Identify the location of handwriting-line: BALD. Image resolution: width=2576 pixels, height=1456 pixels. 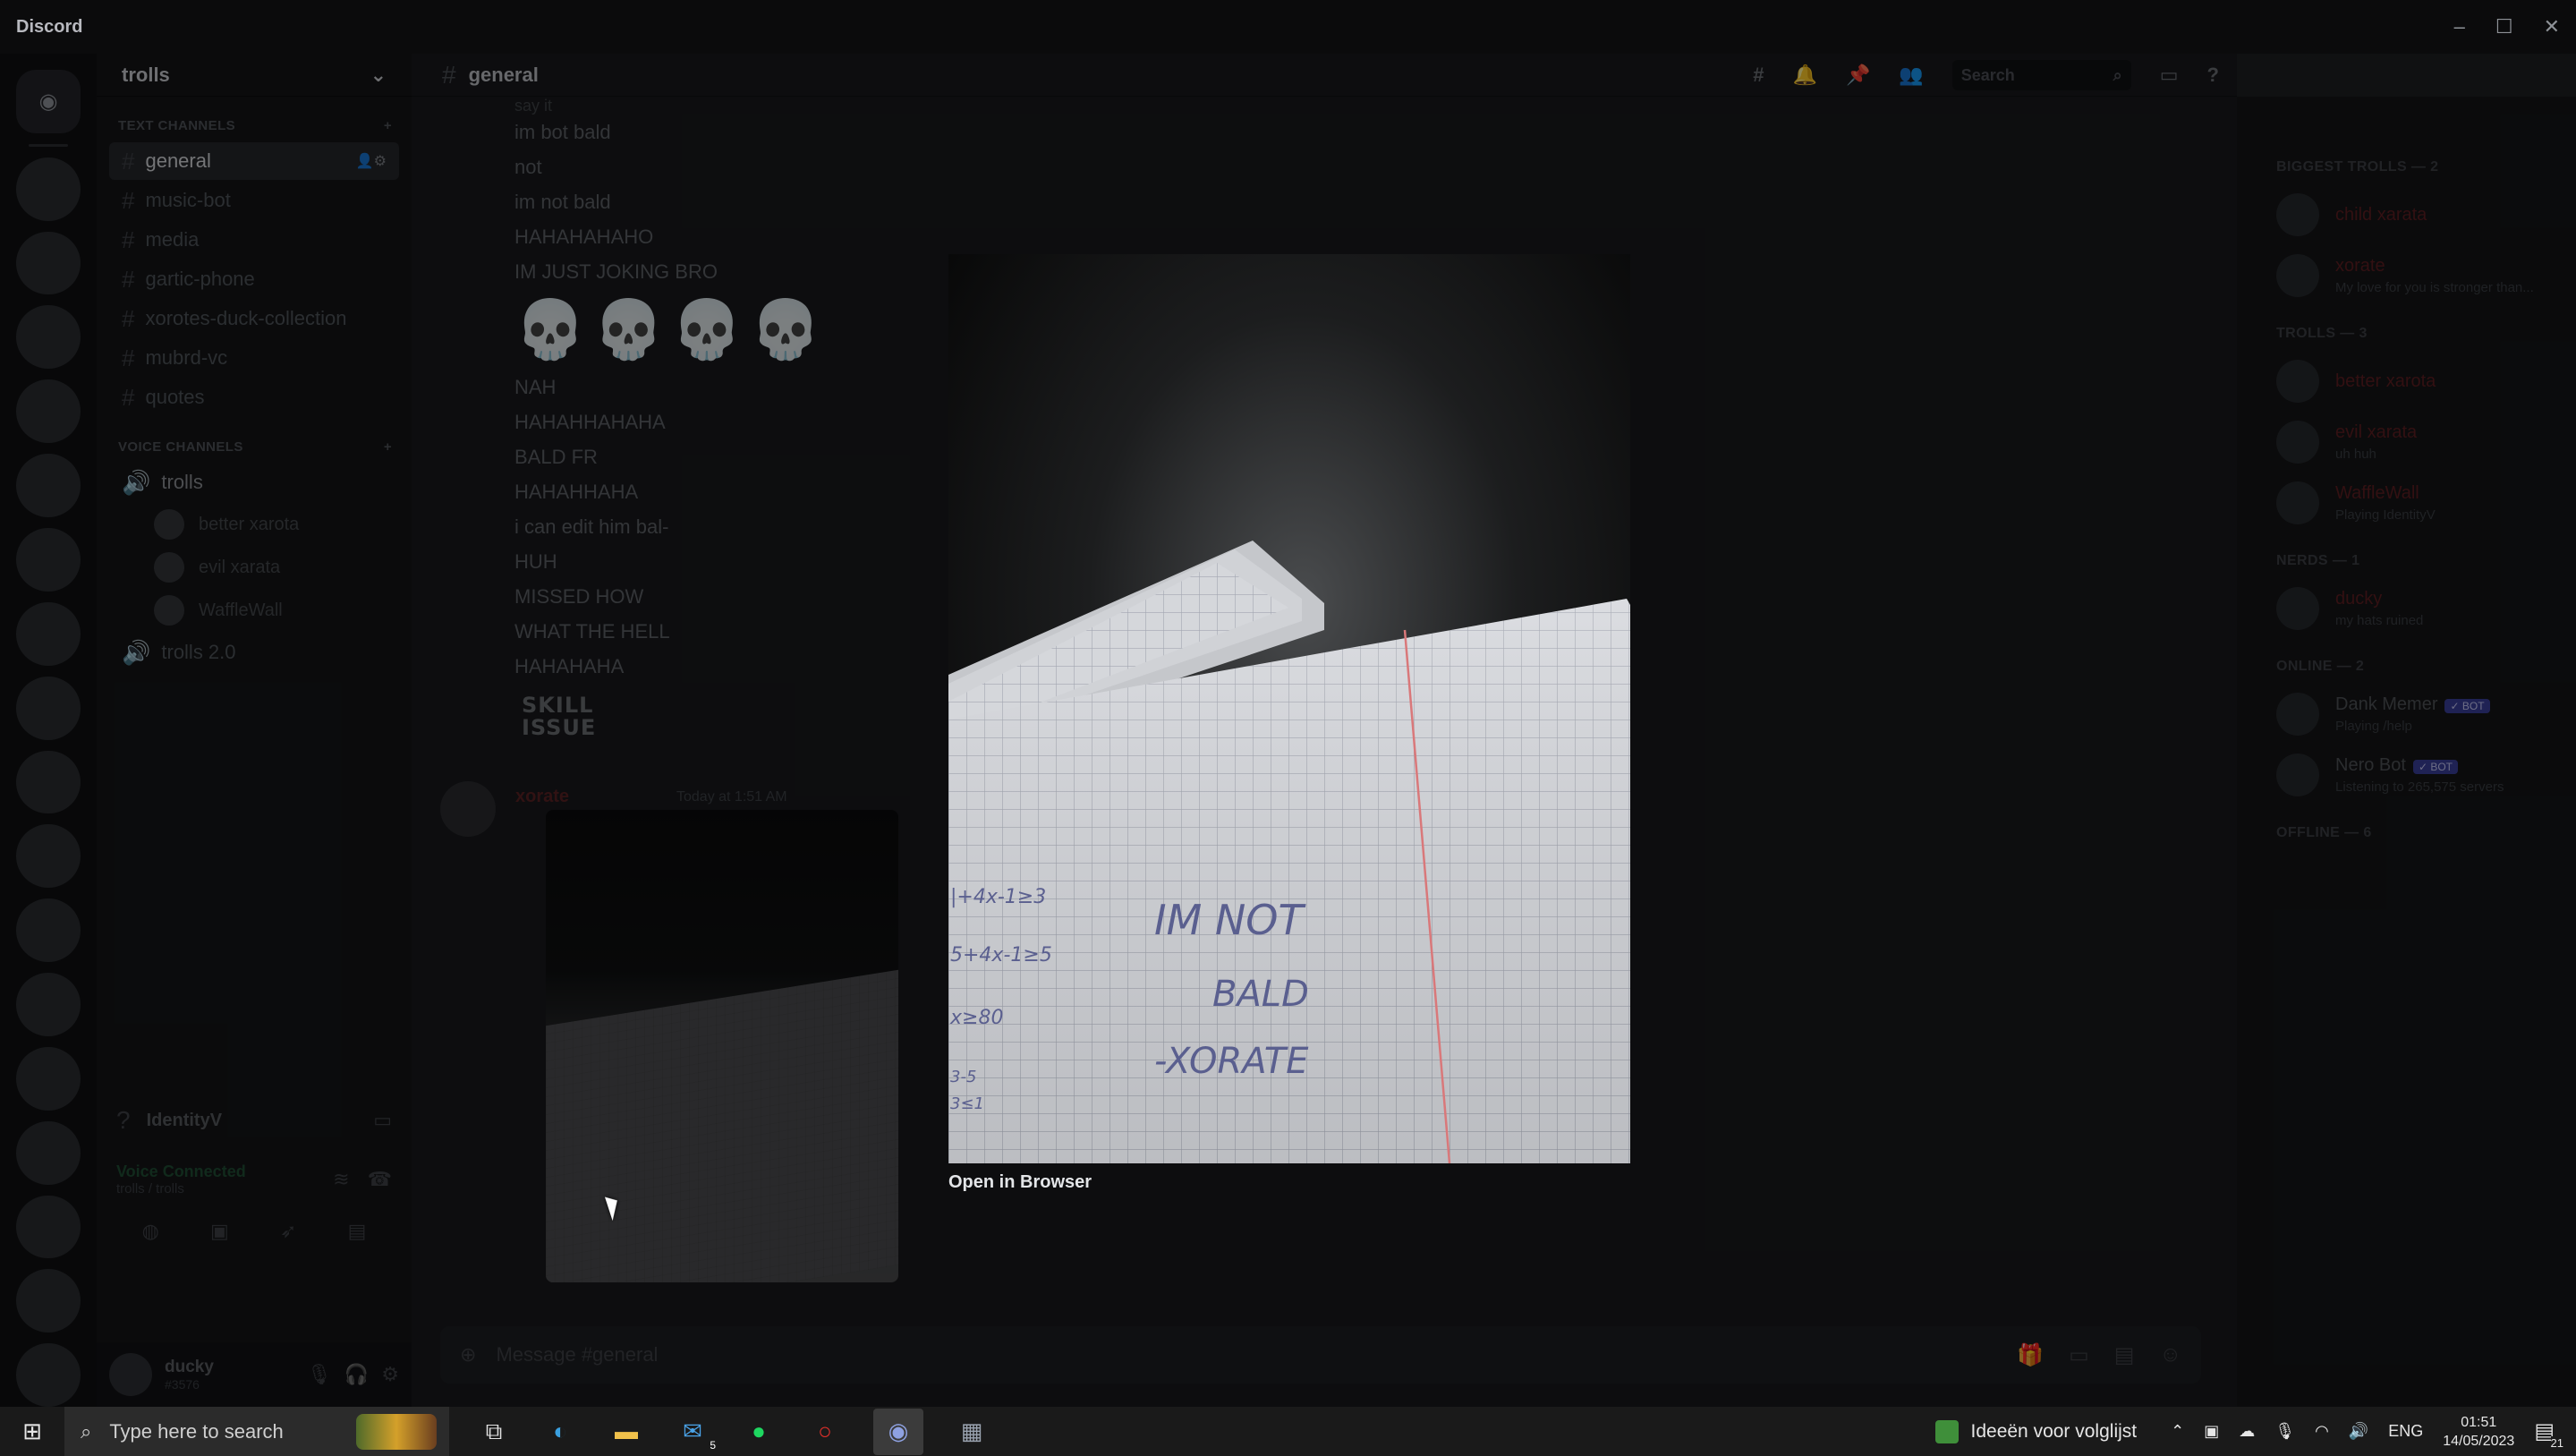
(1260, 994).